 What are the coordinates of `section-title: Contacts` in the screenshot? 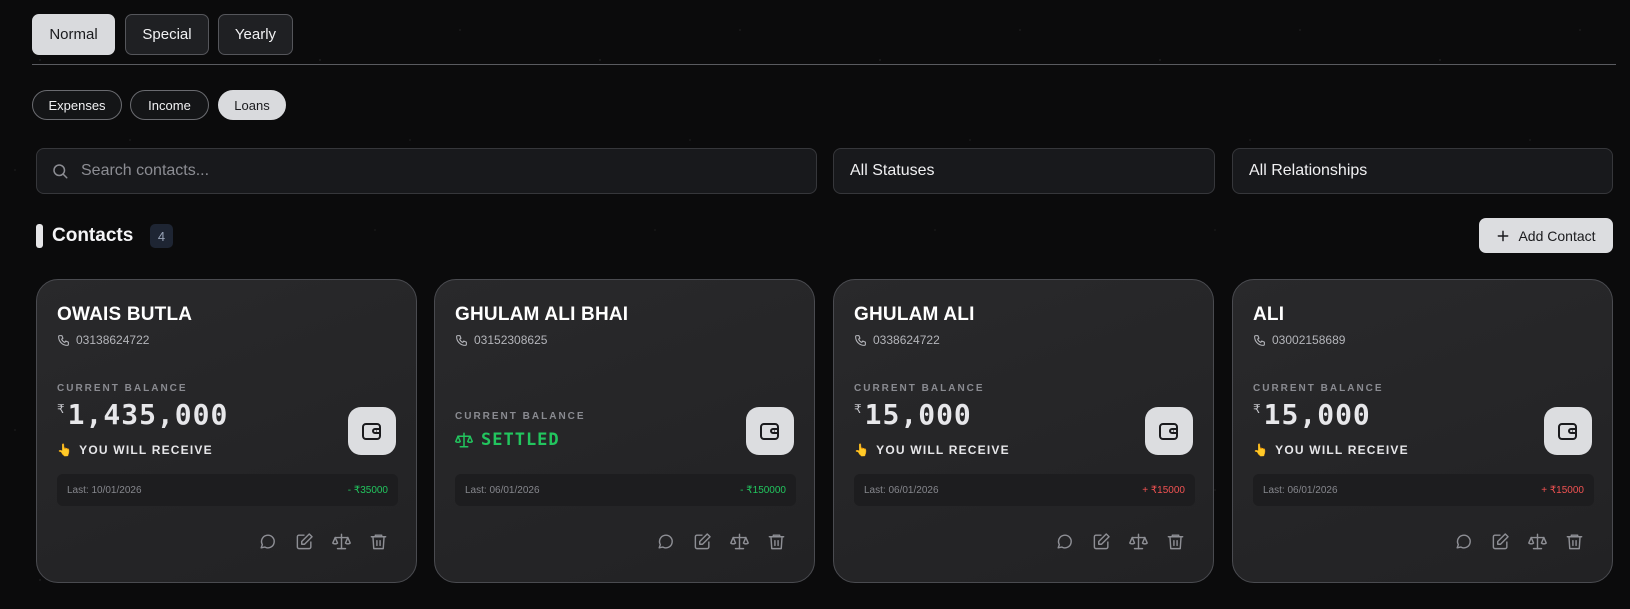 It's located at (93, 235).